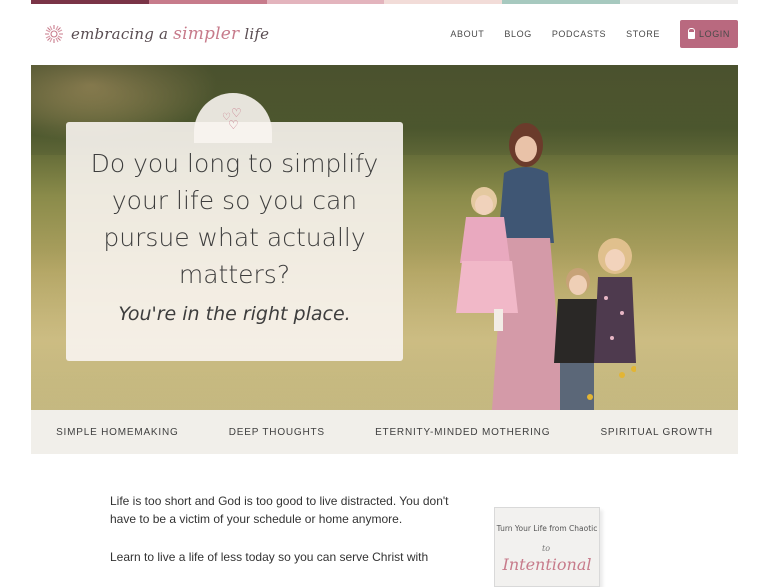 The image size is (768, 587). I want to click on book-subtitle: Turn Your Life from Chaotic, so click(547, 528).